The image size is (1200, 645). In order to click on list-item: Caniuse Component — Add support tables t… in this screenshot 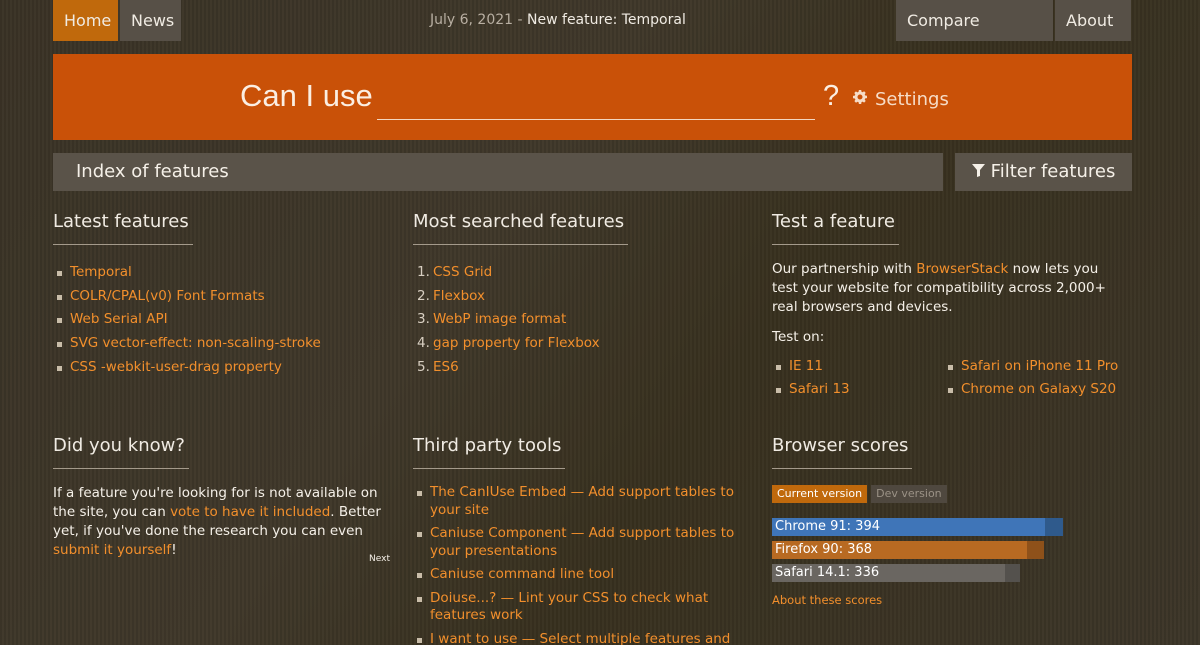, I will do `click(585, 542)`.